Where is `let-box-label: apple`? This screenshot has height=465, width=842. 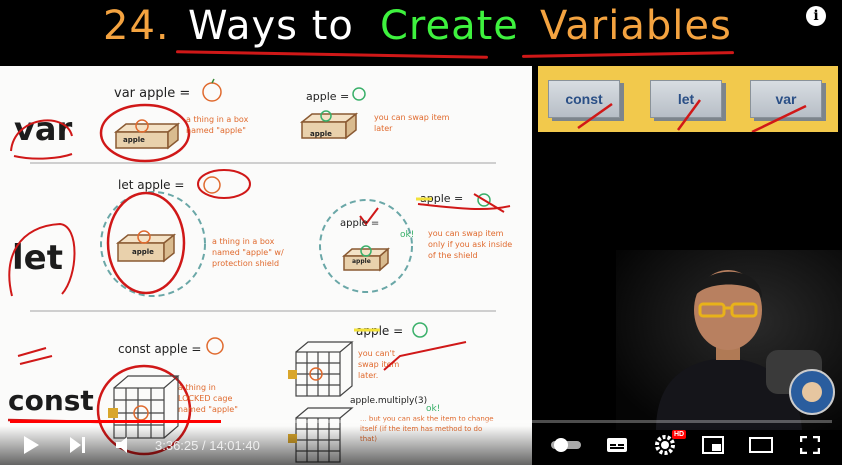 let-box-label: apple is located at coordinates (143, 252).